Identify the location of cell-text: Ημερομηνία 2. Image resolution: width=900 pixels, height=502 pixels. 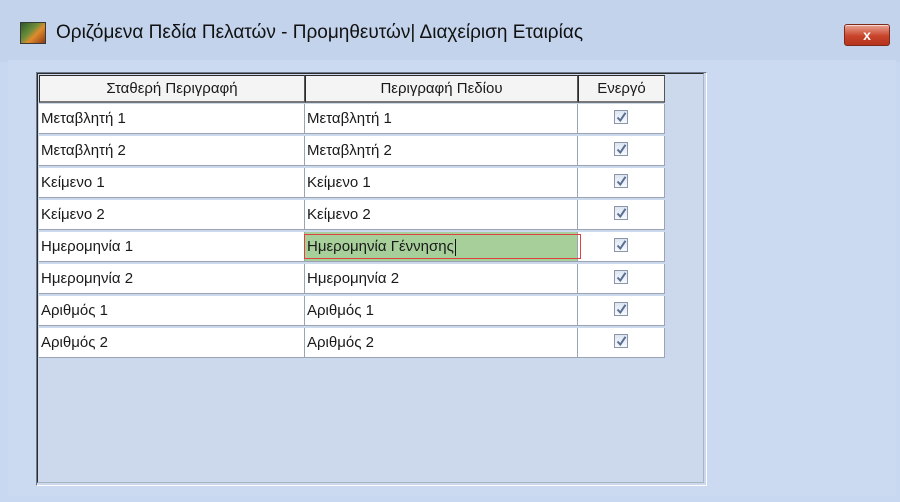
(353, 278).